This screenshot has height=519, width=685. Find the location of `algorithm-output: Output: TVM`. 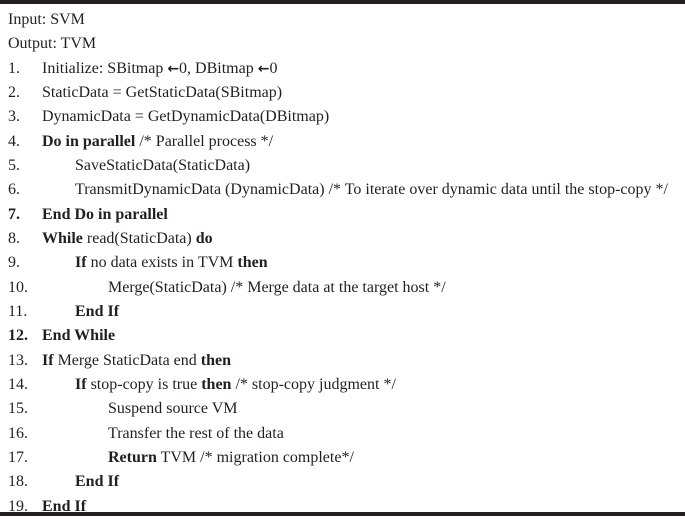

algorithm-output: Output: TVM is located at coordinates (52, 43).